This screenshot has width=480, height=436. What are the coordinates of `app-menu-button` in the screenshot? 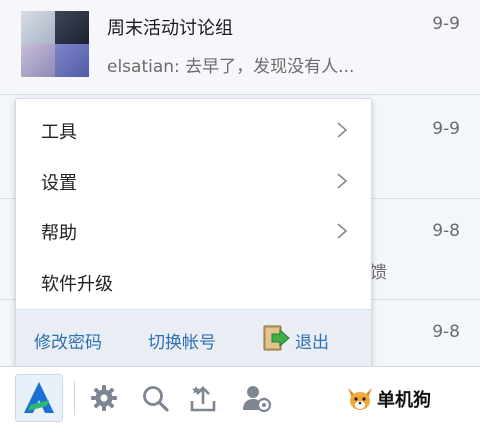 It's located at (39, 398).